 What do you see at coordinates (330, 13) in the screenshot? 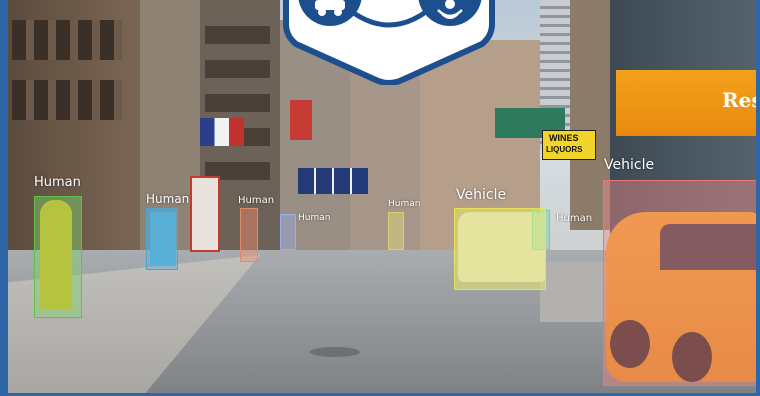
I see `car-icon` at bounding box center [330, 13].